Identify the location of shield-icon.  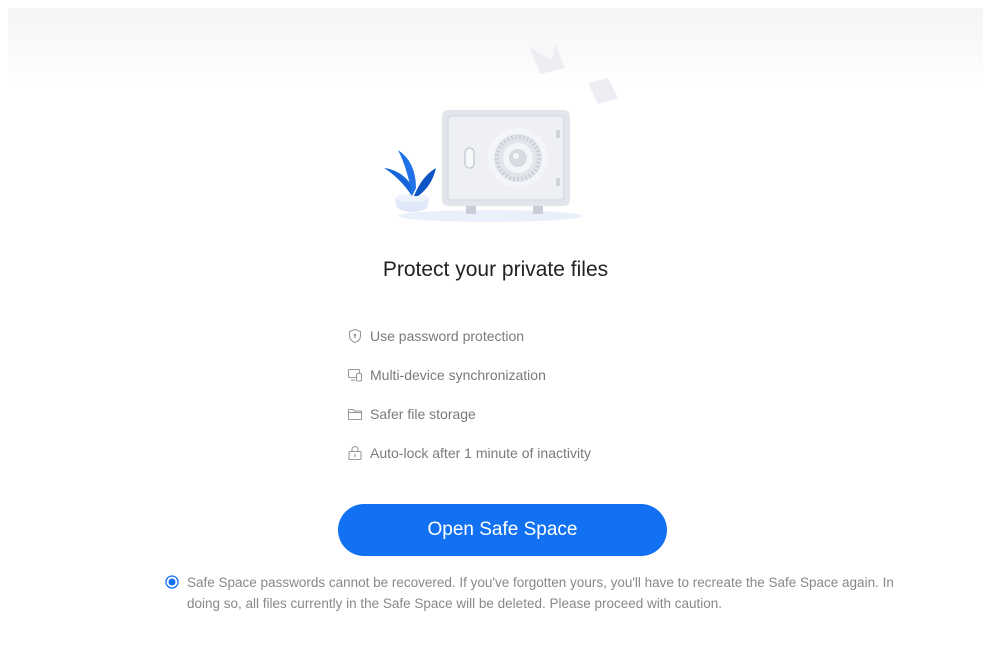
(355, 336).